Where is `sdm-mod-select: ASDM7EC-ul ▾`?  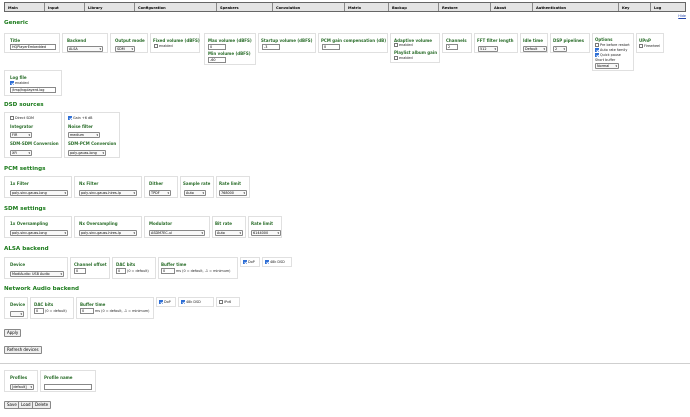
sdm-mod-select: ASDM7EC-ul ▾ is located at coordinates (177, 233).